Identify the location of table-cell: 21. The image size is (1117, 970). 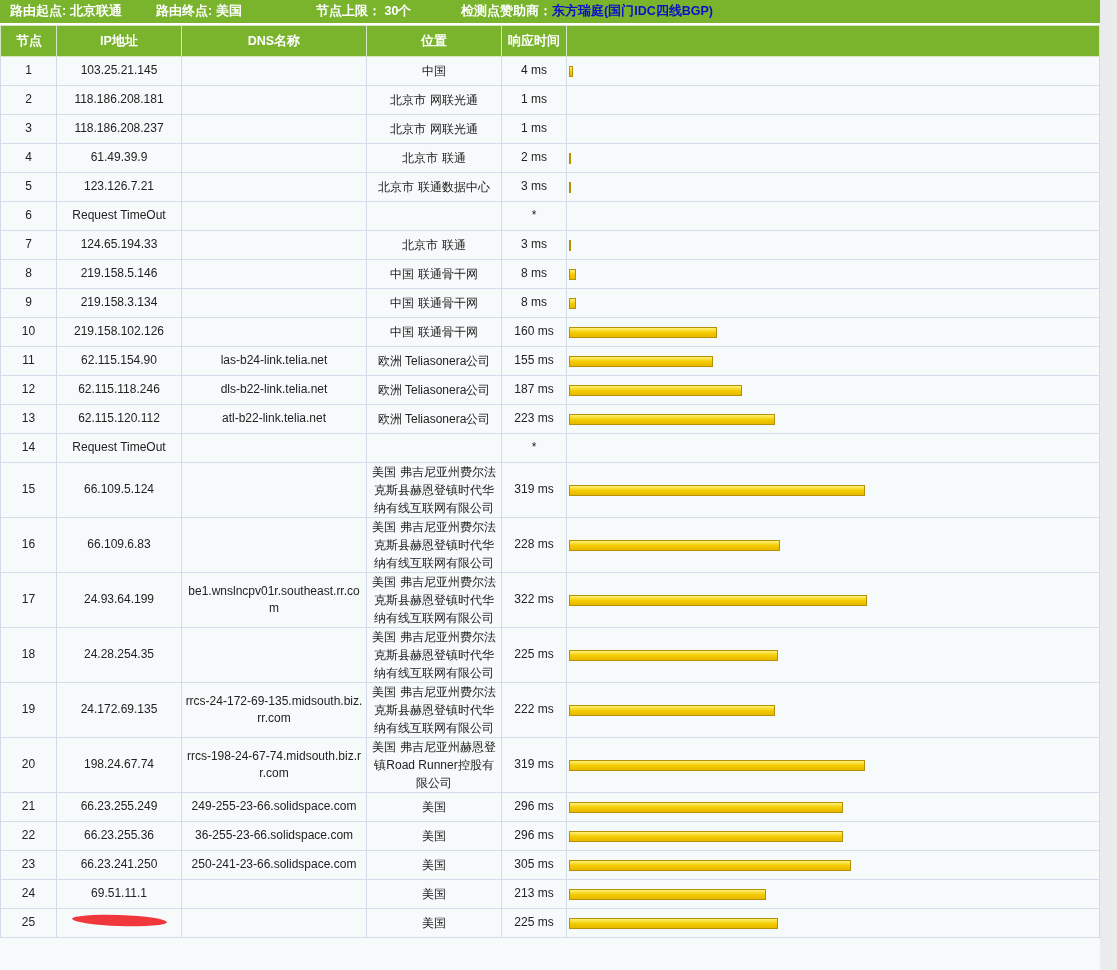
(28, 807).